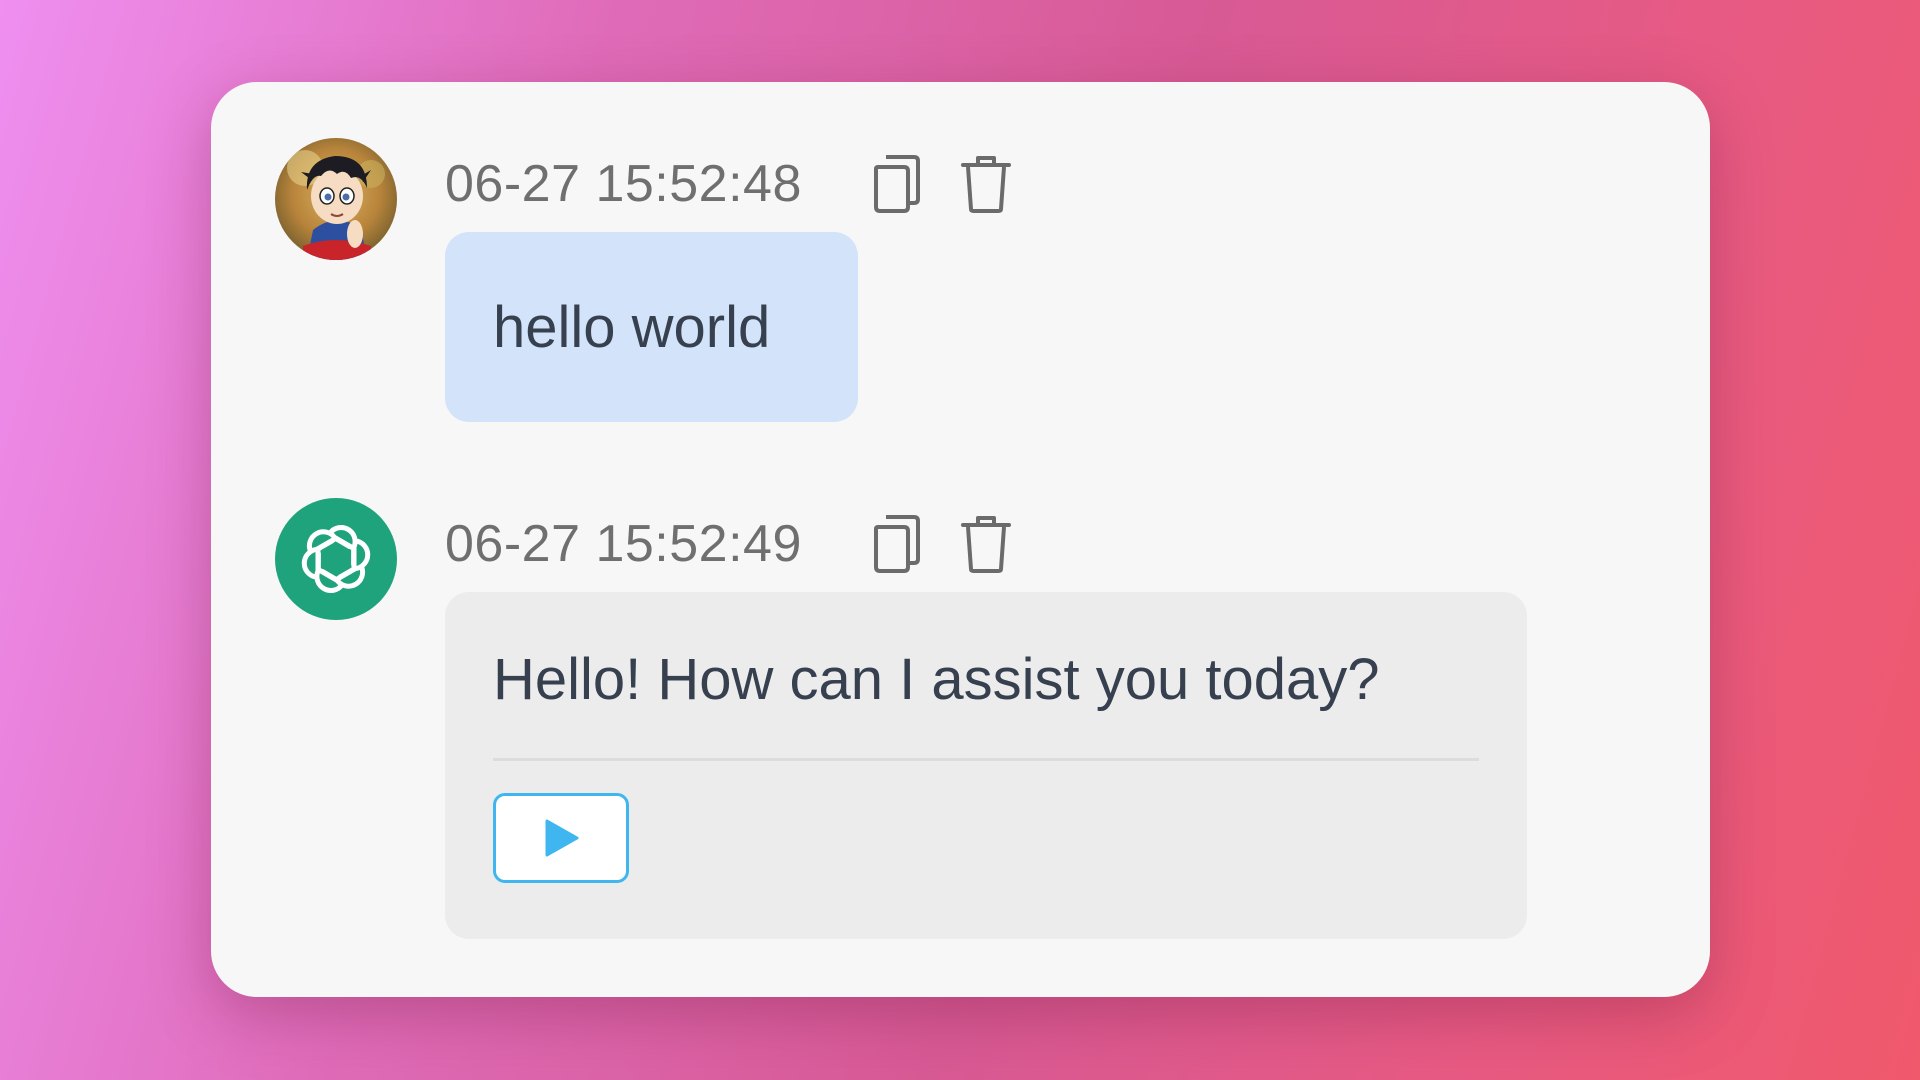 The image size is (1920, 1080). I want to click on assistant-avatar, so click(336, 559).